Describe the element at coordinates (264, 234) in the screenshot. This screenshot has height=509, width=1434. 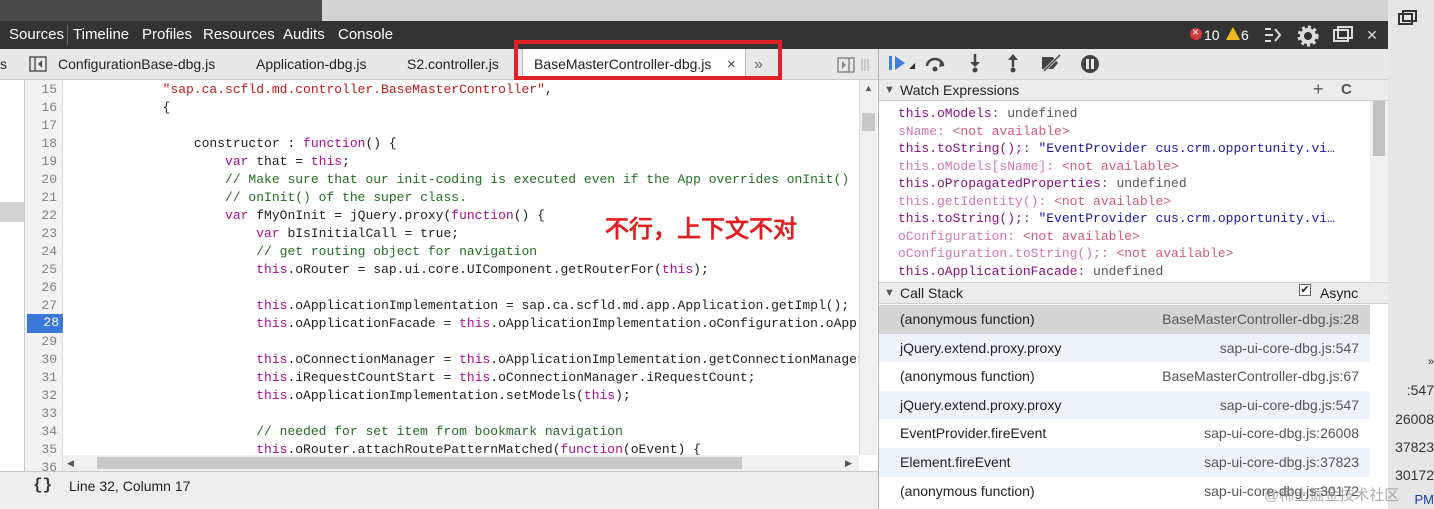
I see `code-line: var bIsInitialCall = true;` at that location.